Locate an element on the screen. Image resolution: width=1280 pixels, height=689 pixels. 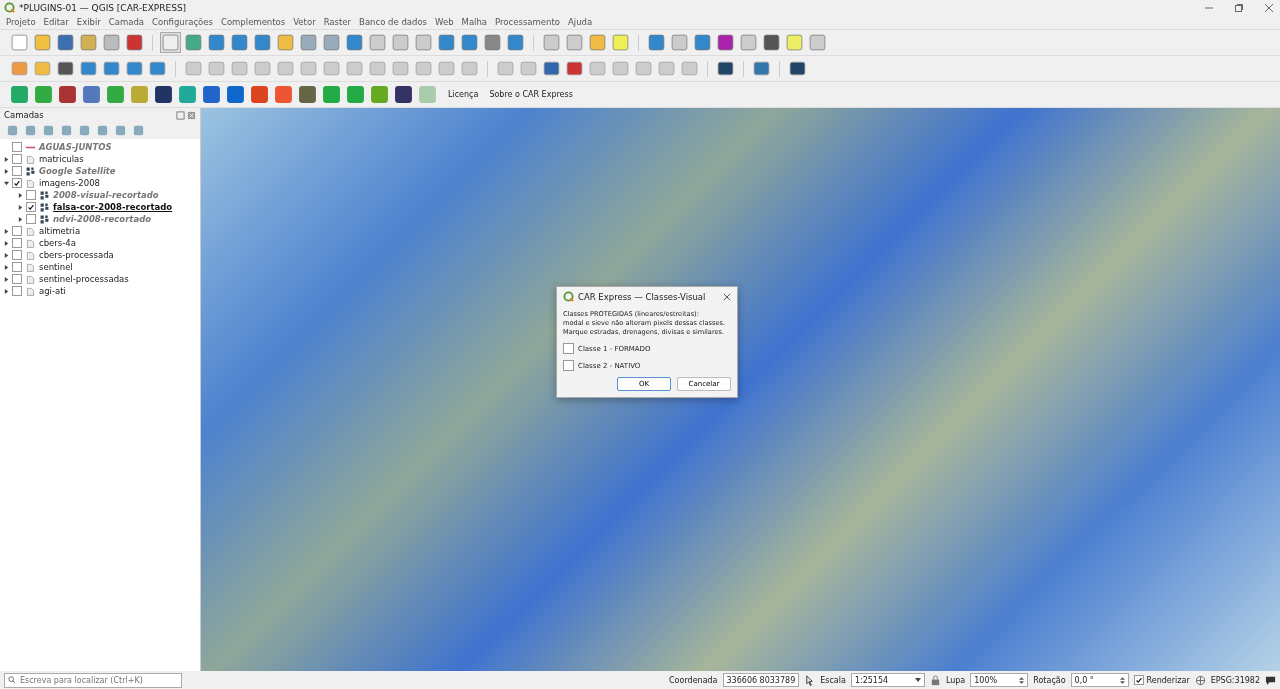
menu-item: Configurações is located at coordinates (182, 22).